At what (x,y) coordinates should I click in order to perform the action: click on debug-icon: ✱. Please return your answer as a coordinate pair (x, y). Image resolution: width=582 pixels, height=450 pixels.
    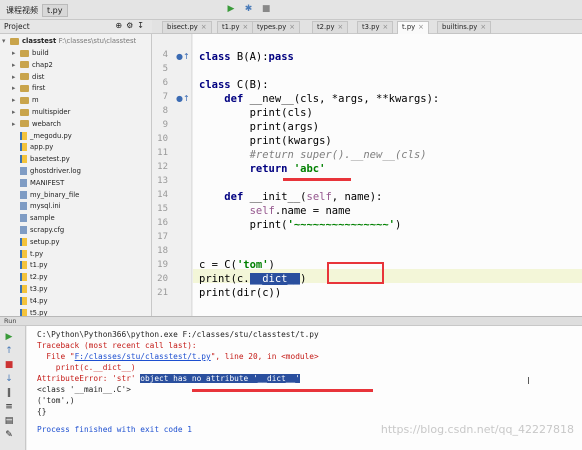
    Looking at the image, I should click on (249, 9).